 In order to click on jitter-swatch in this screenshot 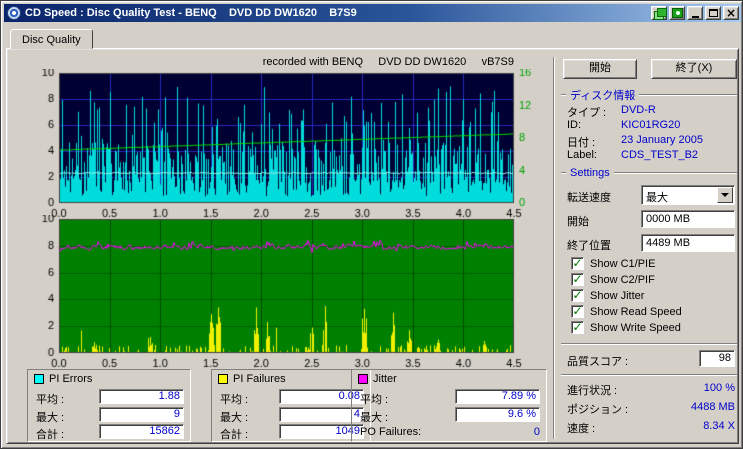, I will do `click(363, 379)`.